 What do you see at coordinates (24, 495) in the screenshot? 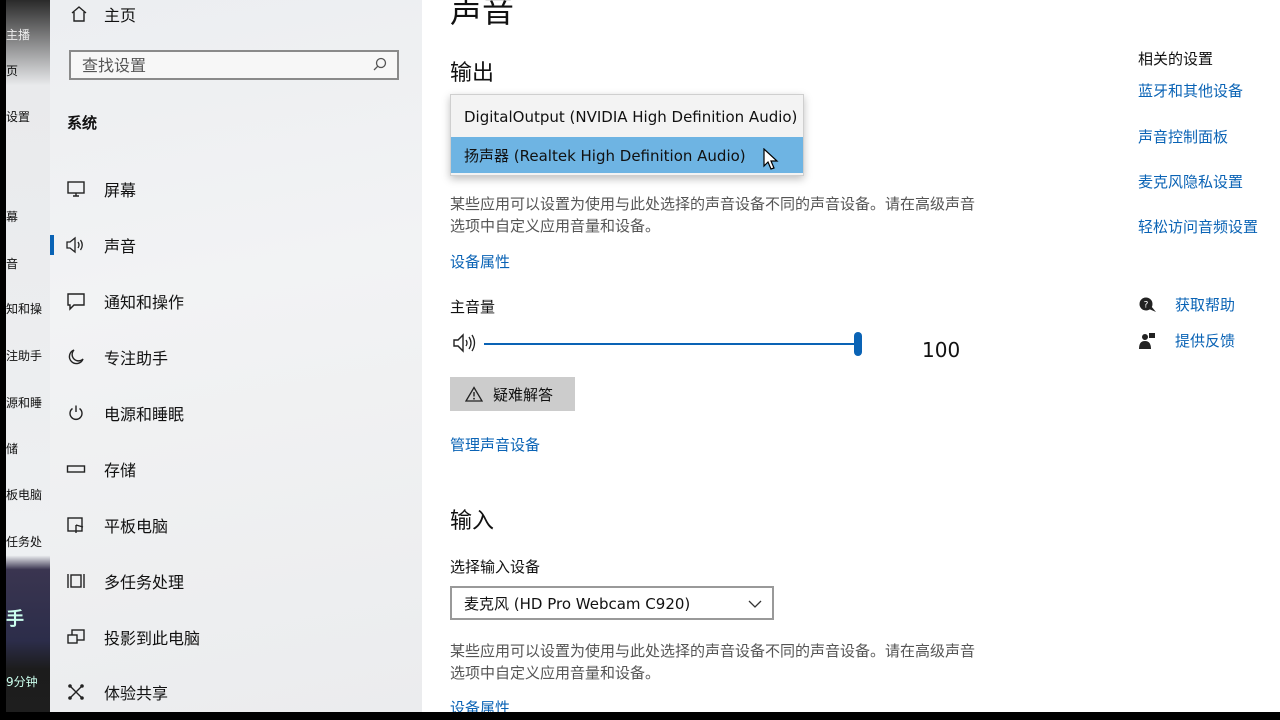
I see `bg-text: 板电脑` at bounding box center [24, 495].